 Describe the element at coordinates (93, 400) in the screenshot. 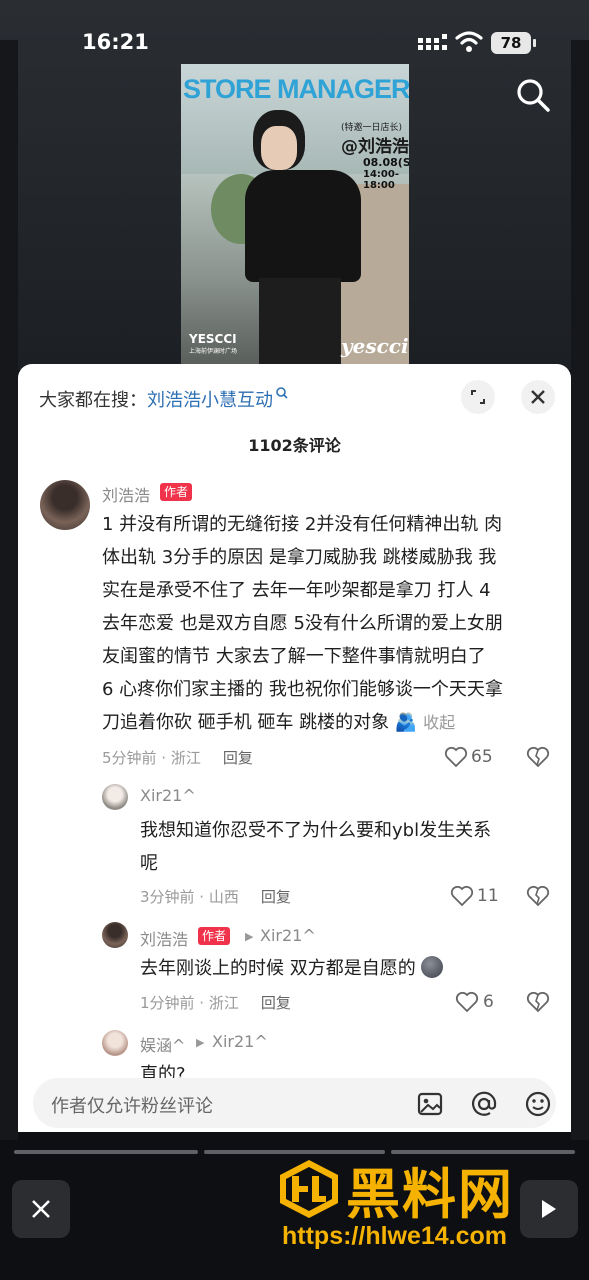

I see `trending-prefix: 大家都在搜：` at that location.